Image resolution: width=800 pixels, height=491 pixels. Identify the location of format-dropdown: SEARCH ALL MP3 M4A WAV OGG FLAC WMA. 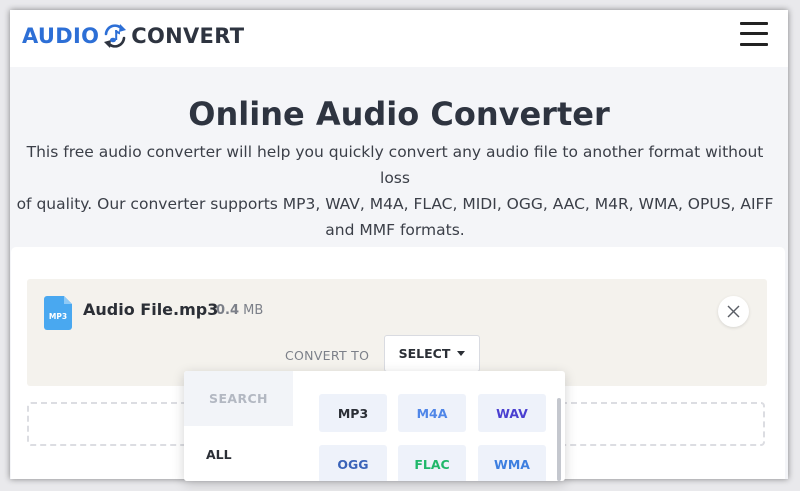
(374, 426).